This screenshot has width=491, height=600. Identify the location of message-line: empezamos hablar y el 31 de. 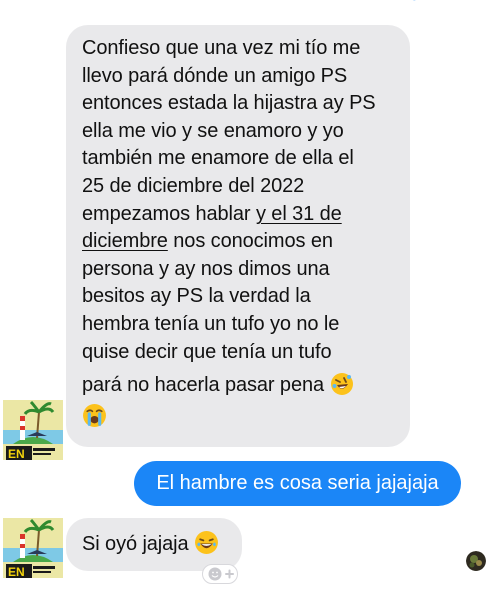
(241, 215).